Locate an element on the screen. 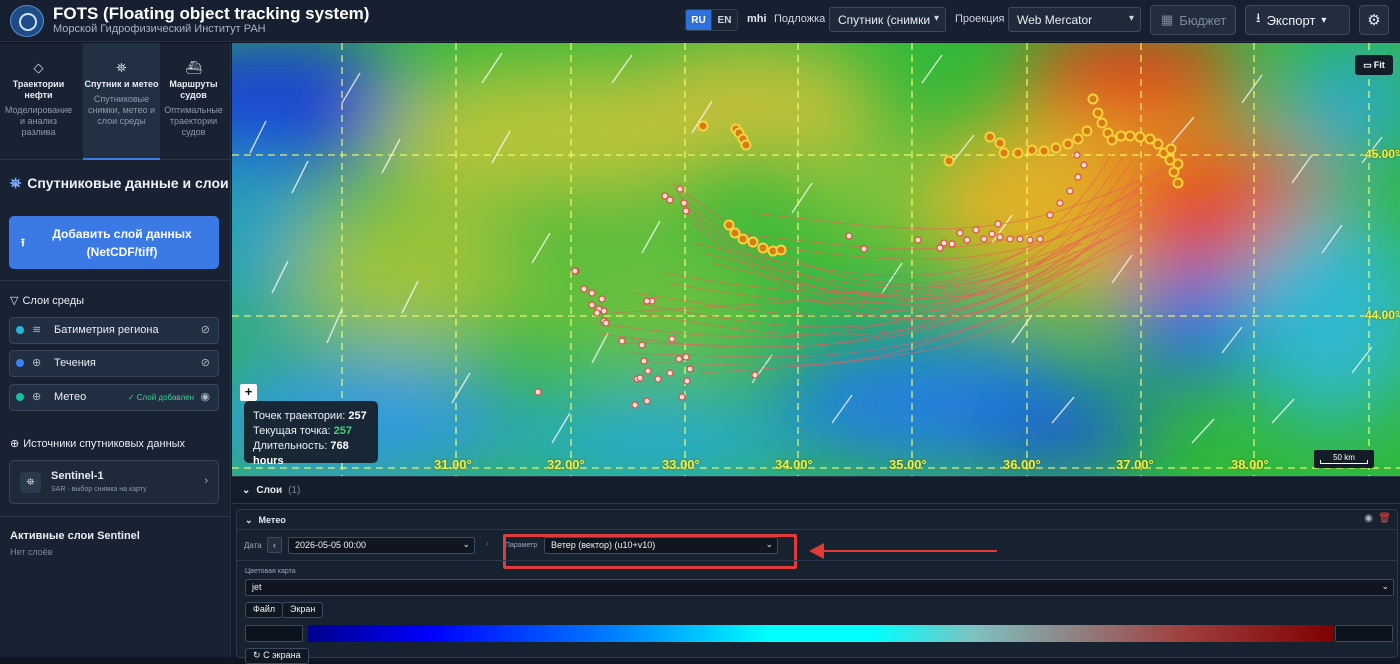  date-next-button: › is located at coordinates (487, 543).